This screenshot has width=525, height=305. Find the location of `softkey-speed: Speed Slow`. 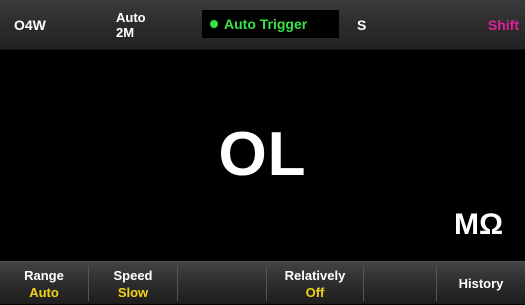

softkey-speed: Speed Slow is located at coordinates (133, 283).